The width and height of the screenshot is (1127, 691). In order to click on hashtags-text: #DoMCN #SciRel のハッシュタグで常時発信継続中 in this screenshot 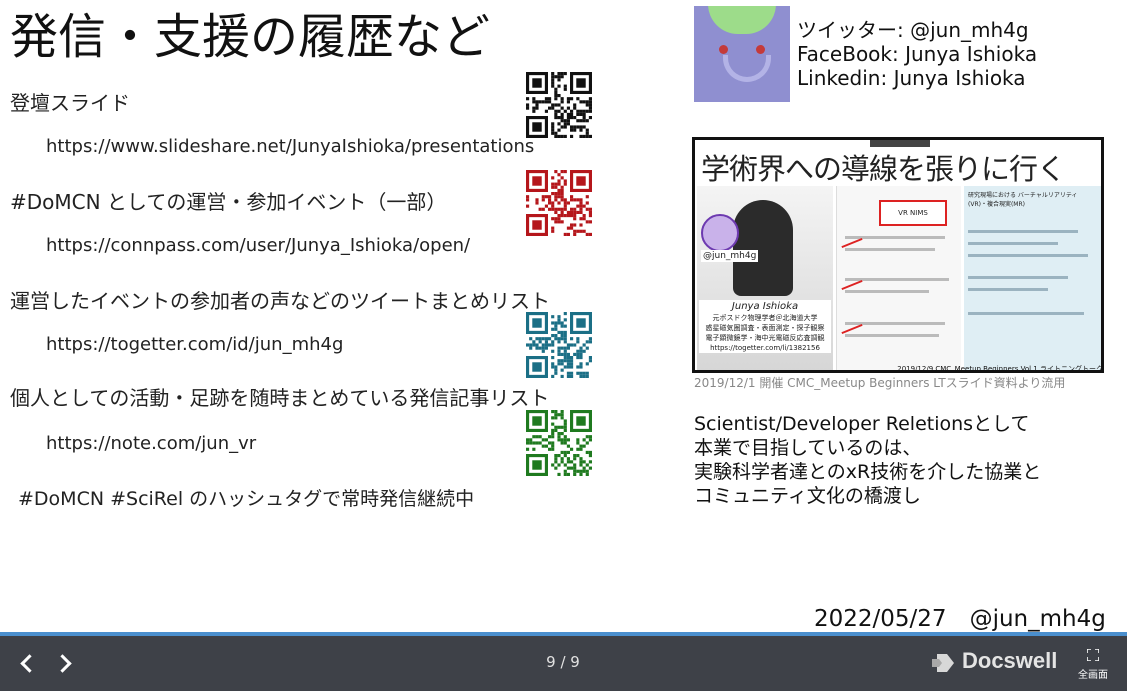, I will do `click(246, 499)`.